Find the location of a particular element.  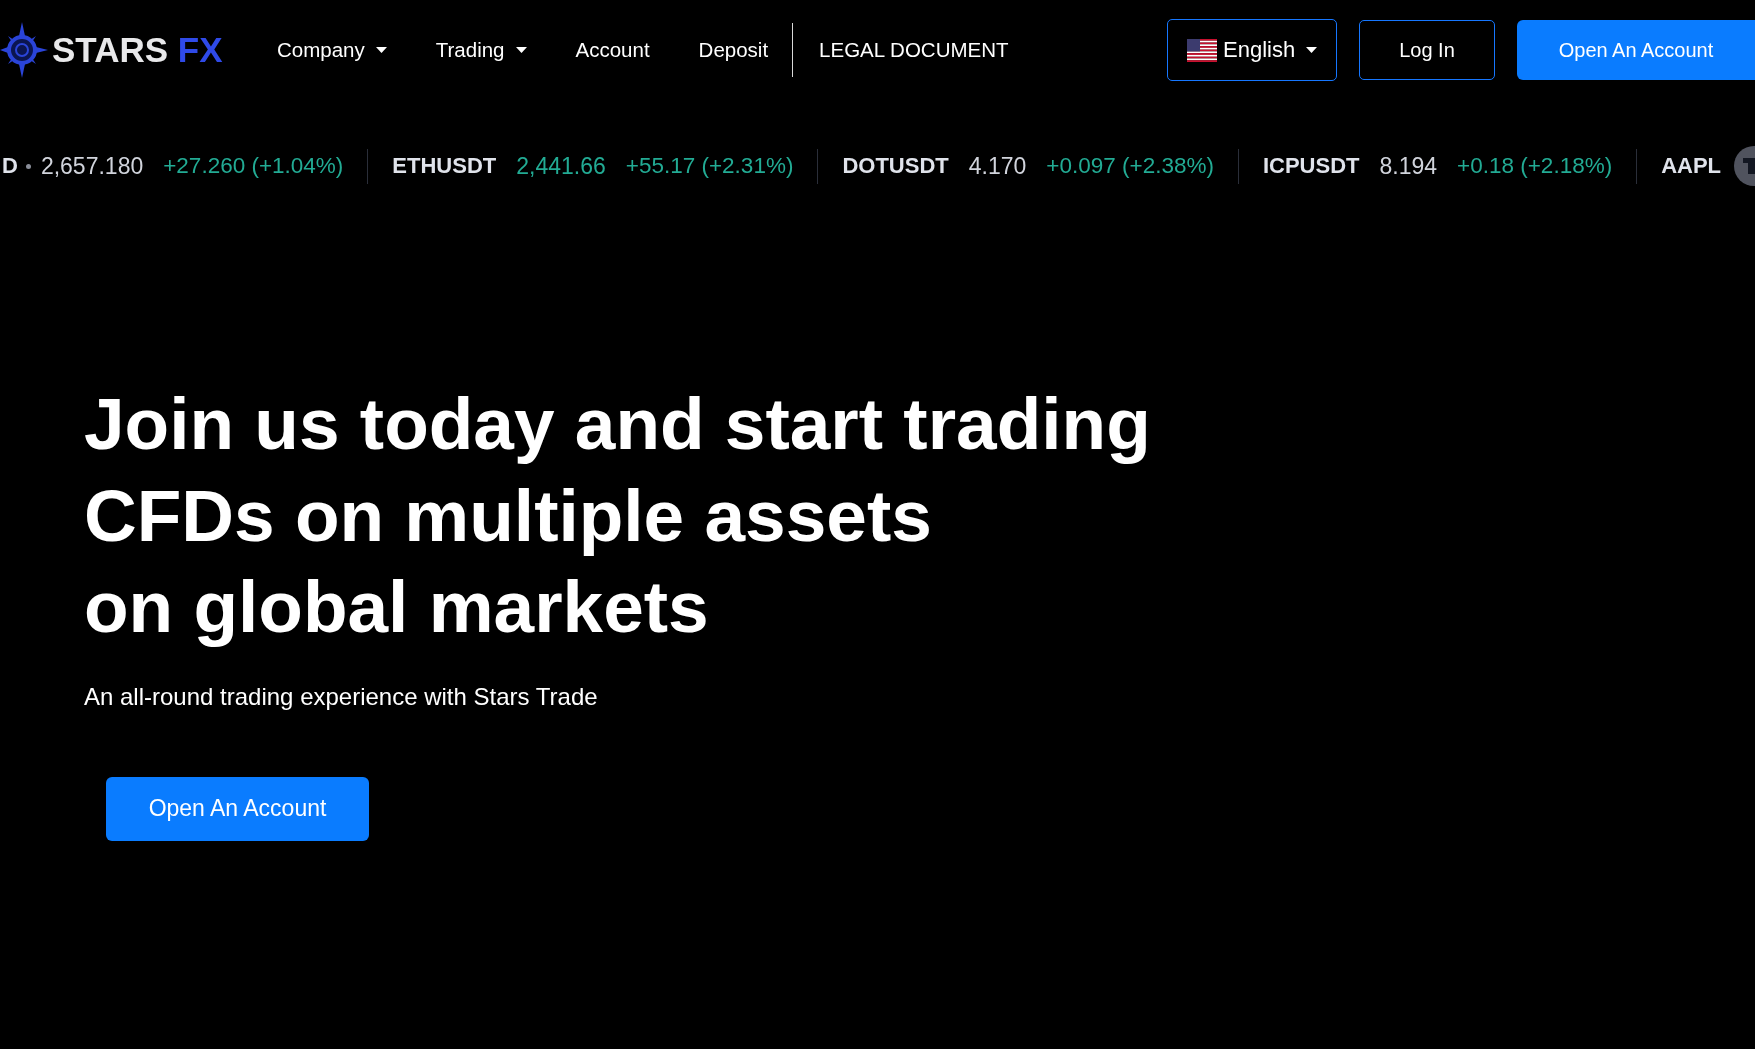

flag-icon is located at coordinates (1202, 50).